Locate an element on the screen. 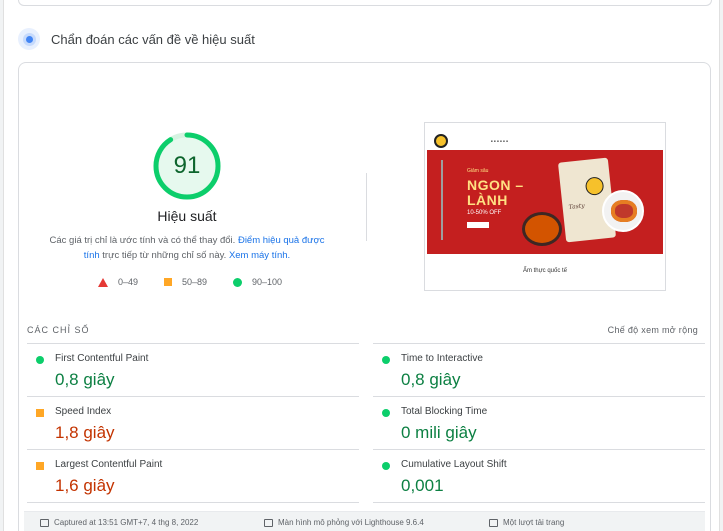 The width and height of the screenshot is (723, 531). hero-small-text: Giảm sâu is located at coordinates (478, 171).